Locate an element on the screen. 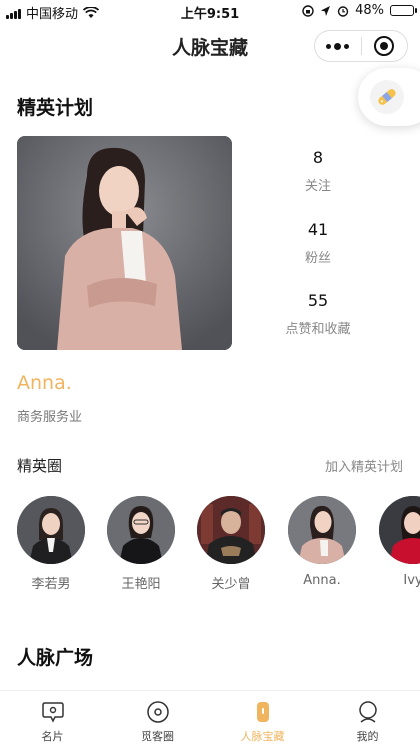 The height and width of the screenshot is (747, 420). profile-name: Anna. is located at coordinates (44, 383).